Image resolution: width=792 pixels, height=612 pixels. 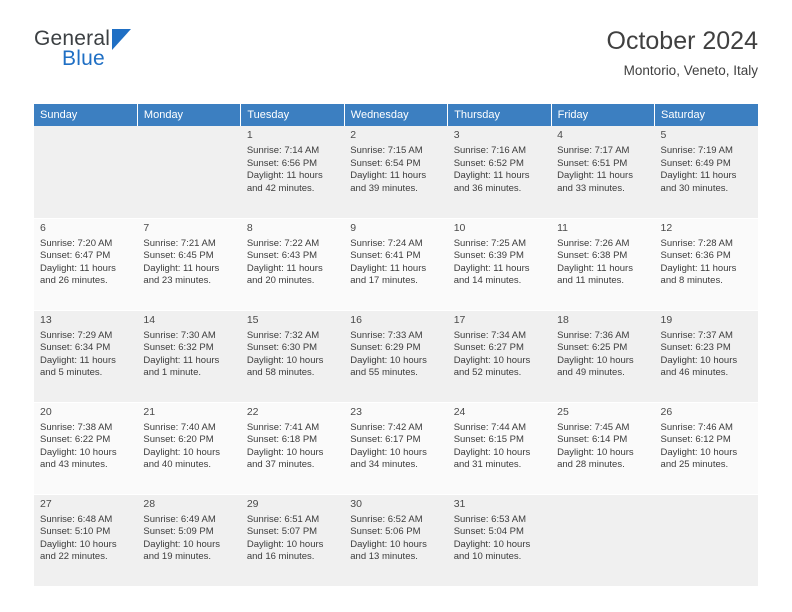 I want to click on title-block: October 2024 Montorio, Veneto, Italy, so click(x=683, y=52).